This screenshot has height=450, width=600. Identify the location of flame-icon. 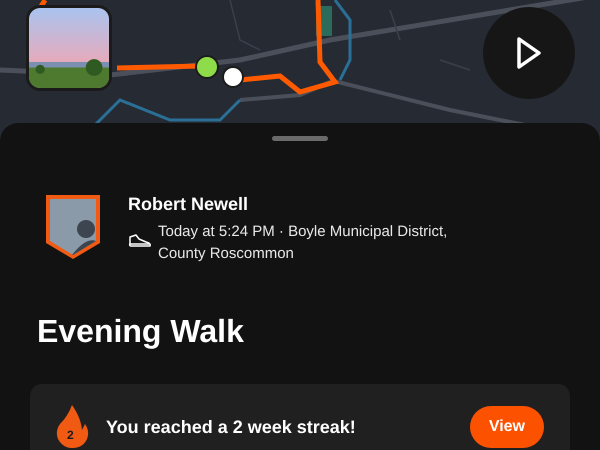
(72, 426).